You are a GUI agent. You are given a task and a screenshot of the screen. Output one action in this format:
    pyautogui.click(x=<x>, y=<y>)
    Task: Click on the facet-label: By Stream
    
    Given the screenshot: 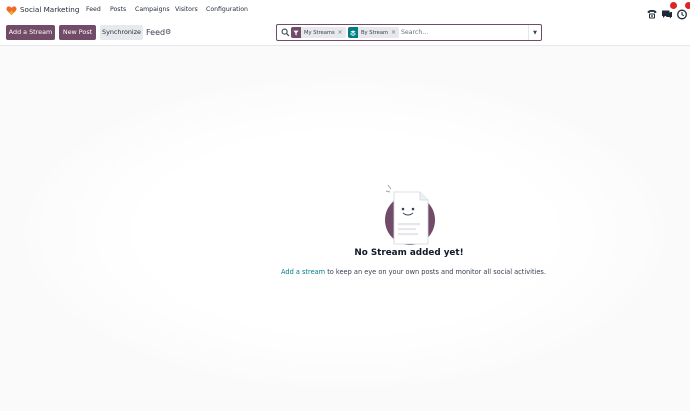 What is the action you would take?
    pyautogui.click(x=375, y=32)
    